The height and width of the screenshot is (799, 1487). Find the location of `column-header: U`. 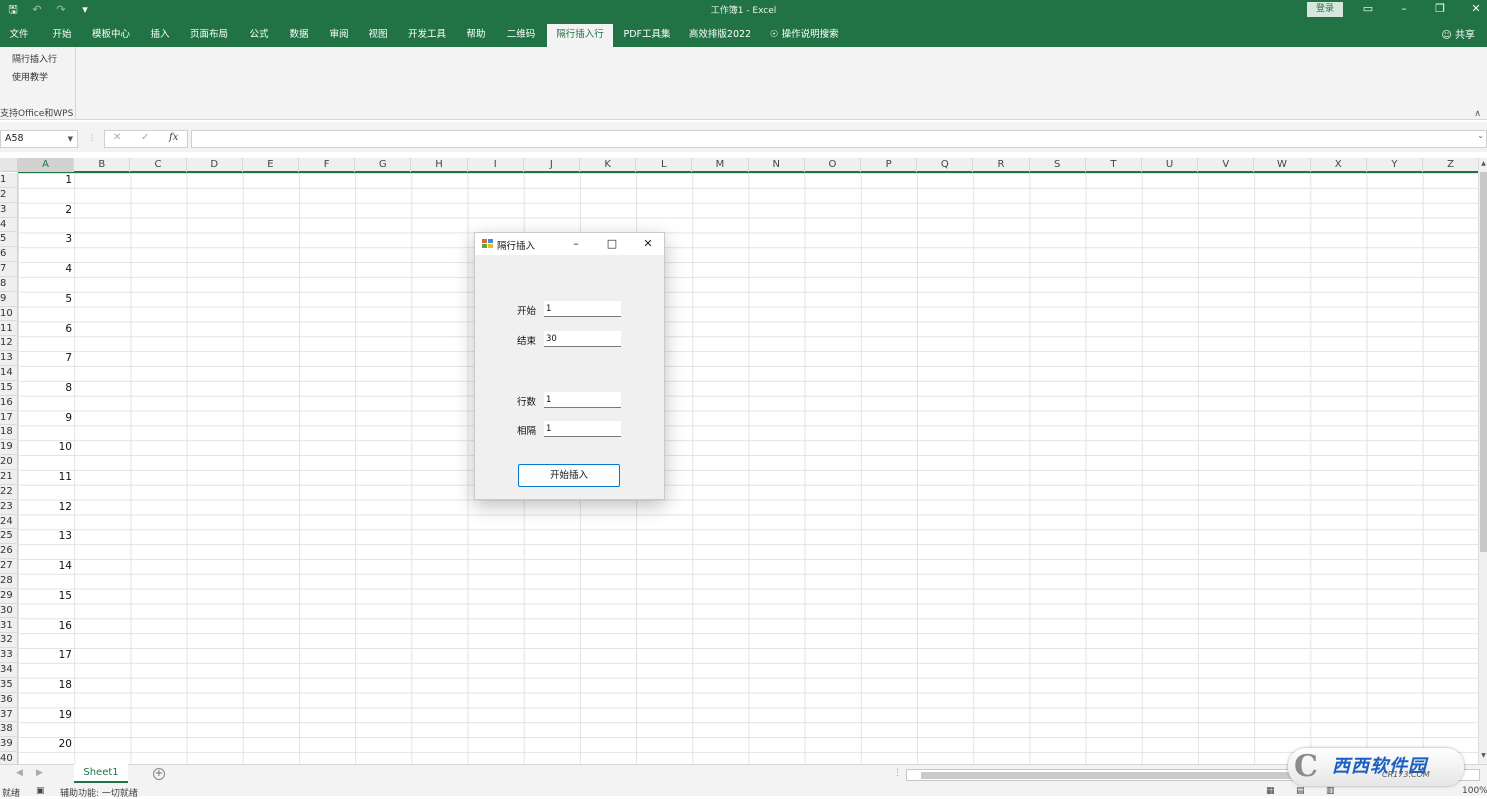

column-header: U is located at coordinates (1170, 165).